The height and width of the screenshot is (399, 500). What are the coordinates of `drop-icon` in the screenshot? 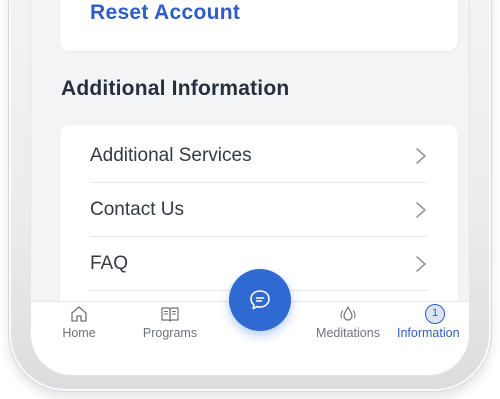 It's located at (348, 313).